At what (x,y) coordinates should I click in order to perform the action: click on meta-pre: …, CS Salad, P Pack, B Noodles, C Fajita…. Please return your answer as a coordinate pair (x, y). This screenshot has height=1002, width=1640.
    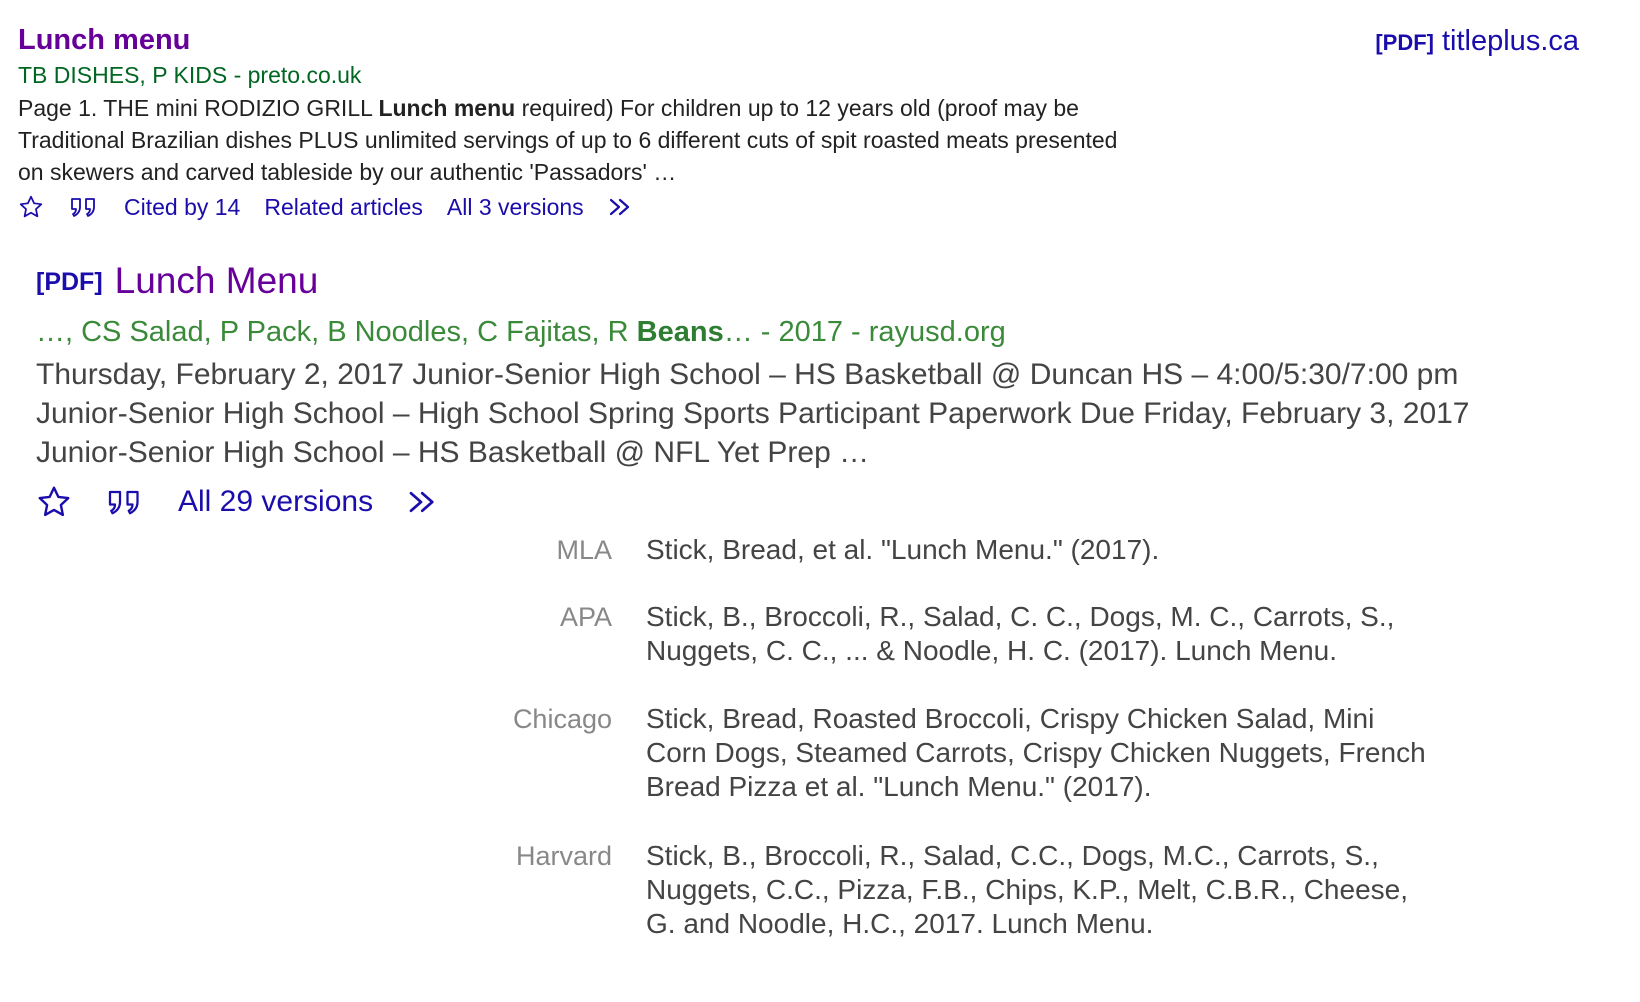
    Looking at the image, I should click on (336, 332).